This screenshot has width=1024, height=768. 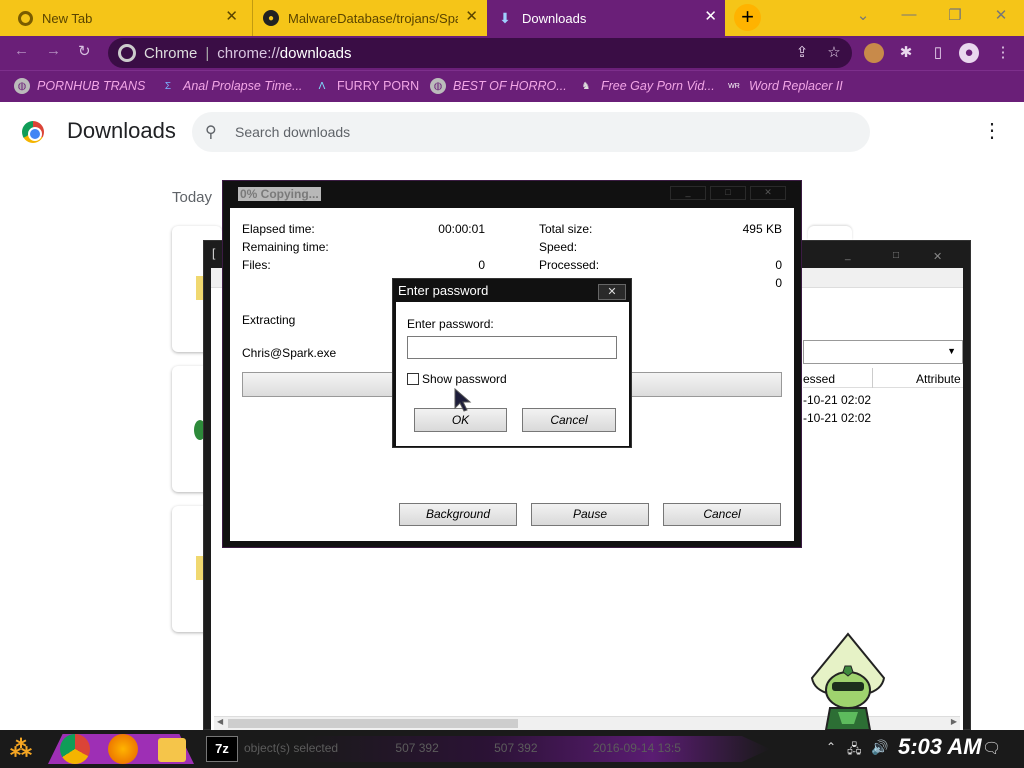 I want to click on bookmark-item: Λ FURRY PORN, so click(x=367, y=86).